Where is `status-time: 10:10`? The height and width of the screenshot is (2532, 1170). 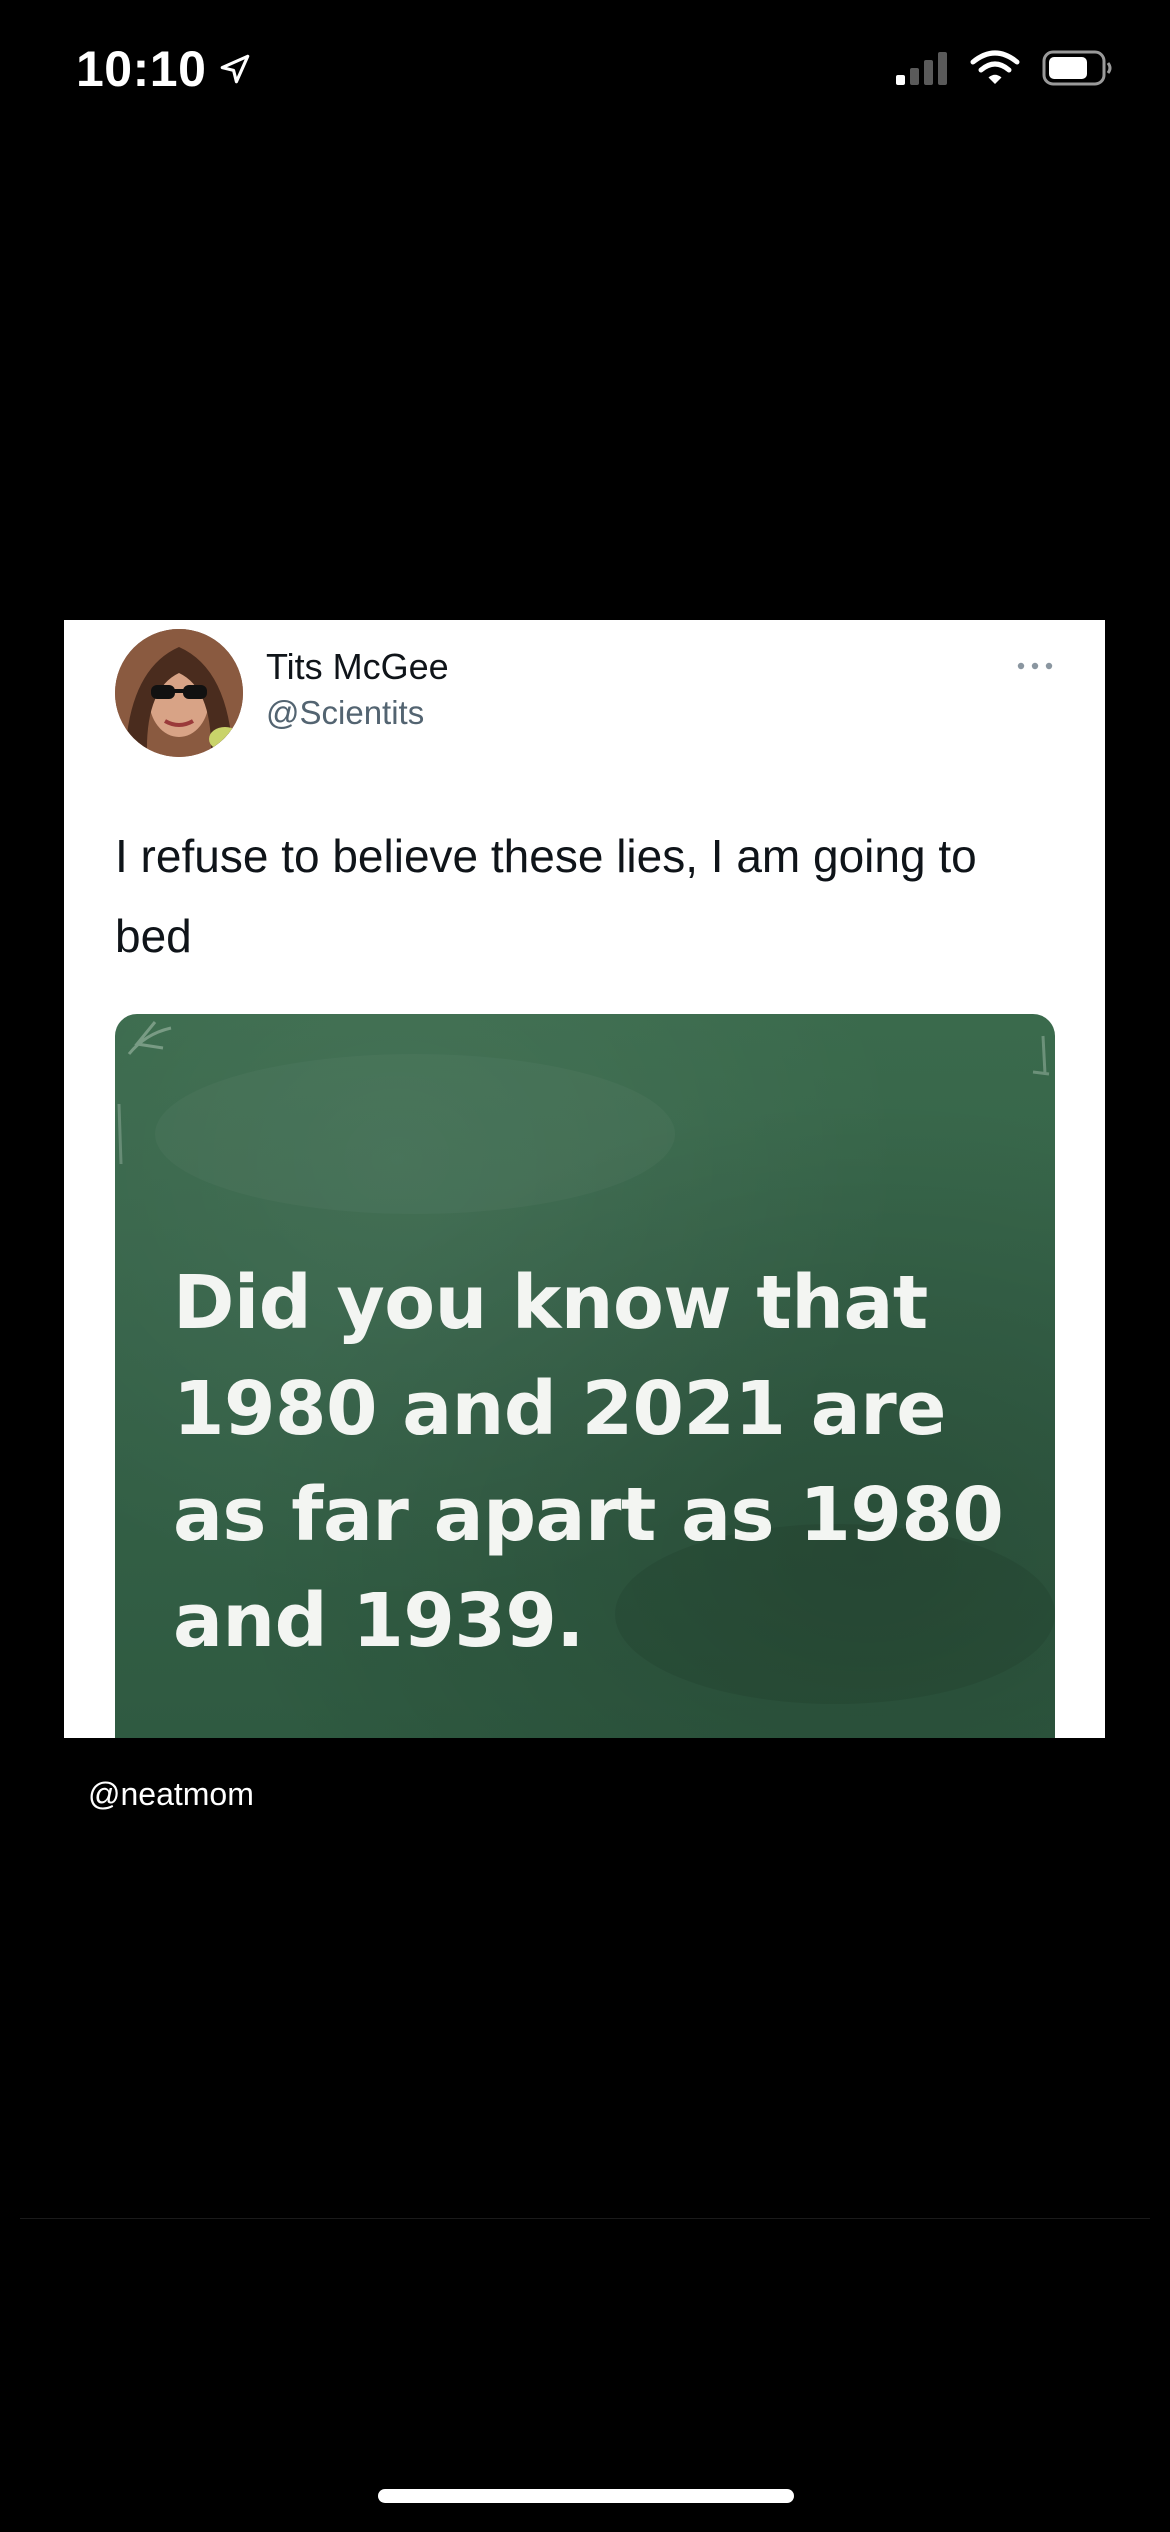 status-time: 10:10 is located at coordinates (141, 69).